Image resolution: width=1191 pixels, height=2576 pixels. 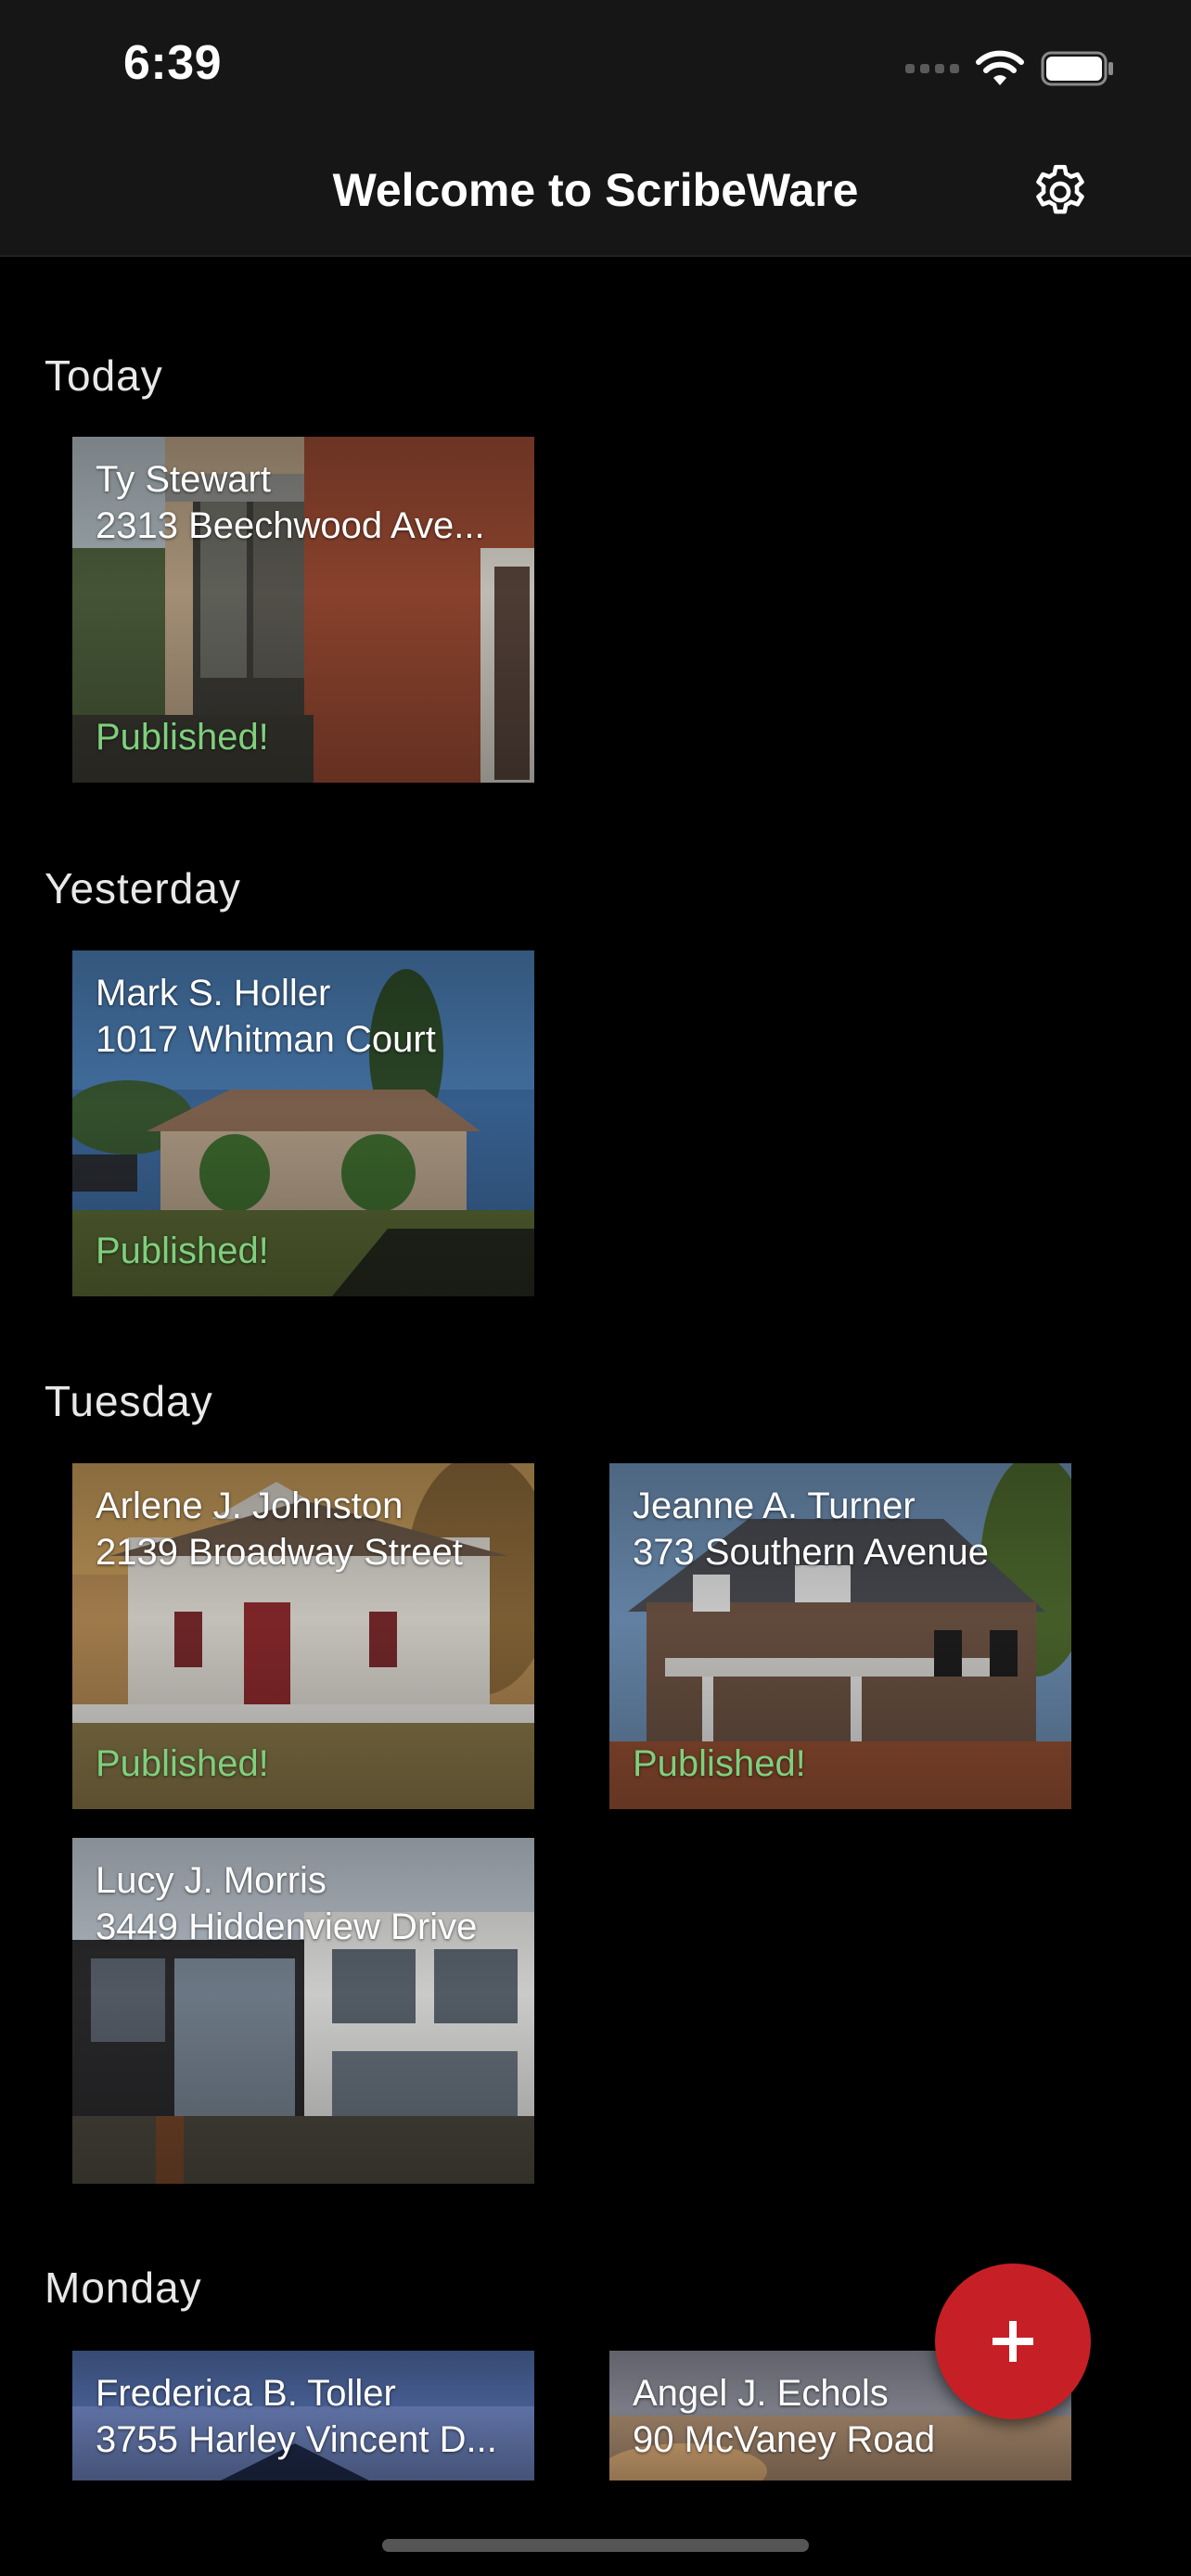 What do you see at coordinates (595, 190) in the screenshot?
I see `page-title: Welcome to ScribeWare` at bounding box center [595, 190].